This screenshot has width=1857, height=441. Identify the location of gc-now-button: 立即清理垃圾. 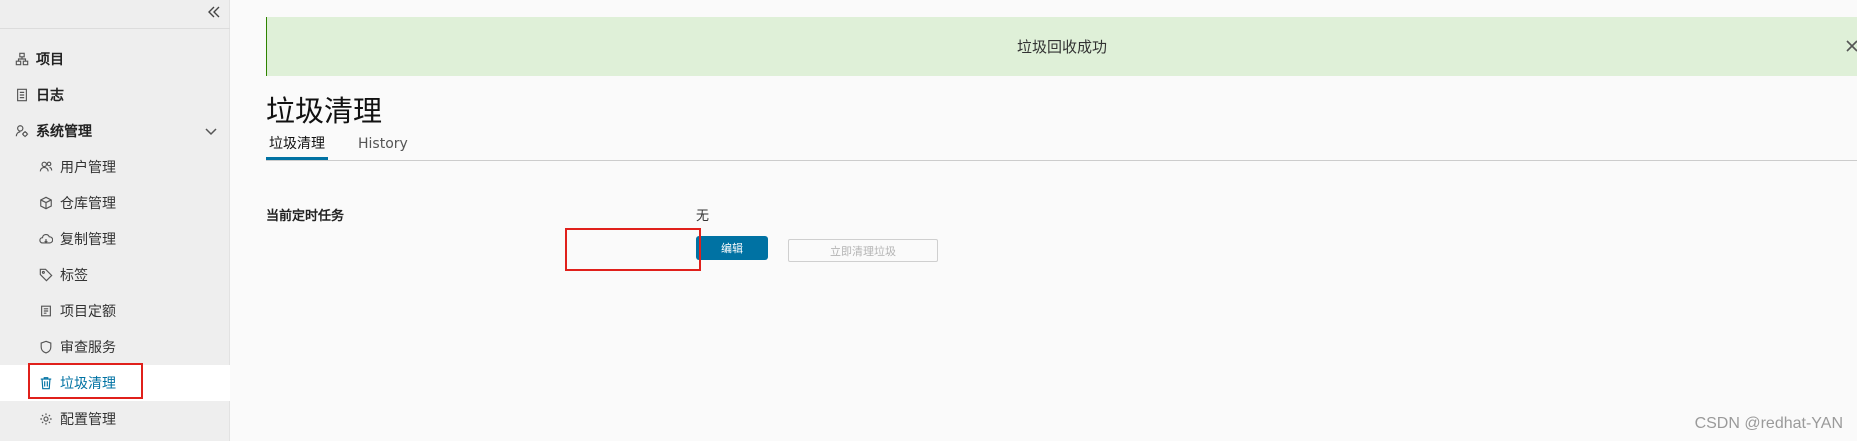
(863, 250).